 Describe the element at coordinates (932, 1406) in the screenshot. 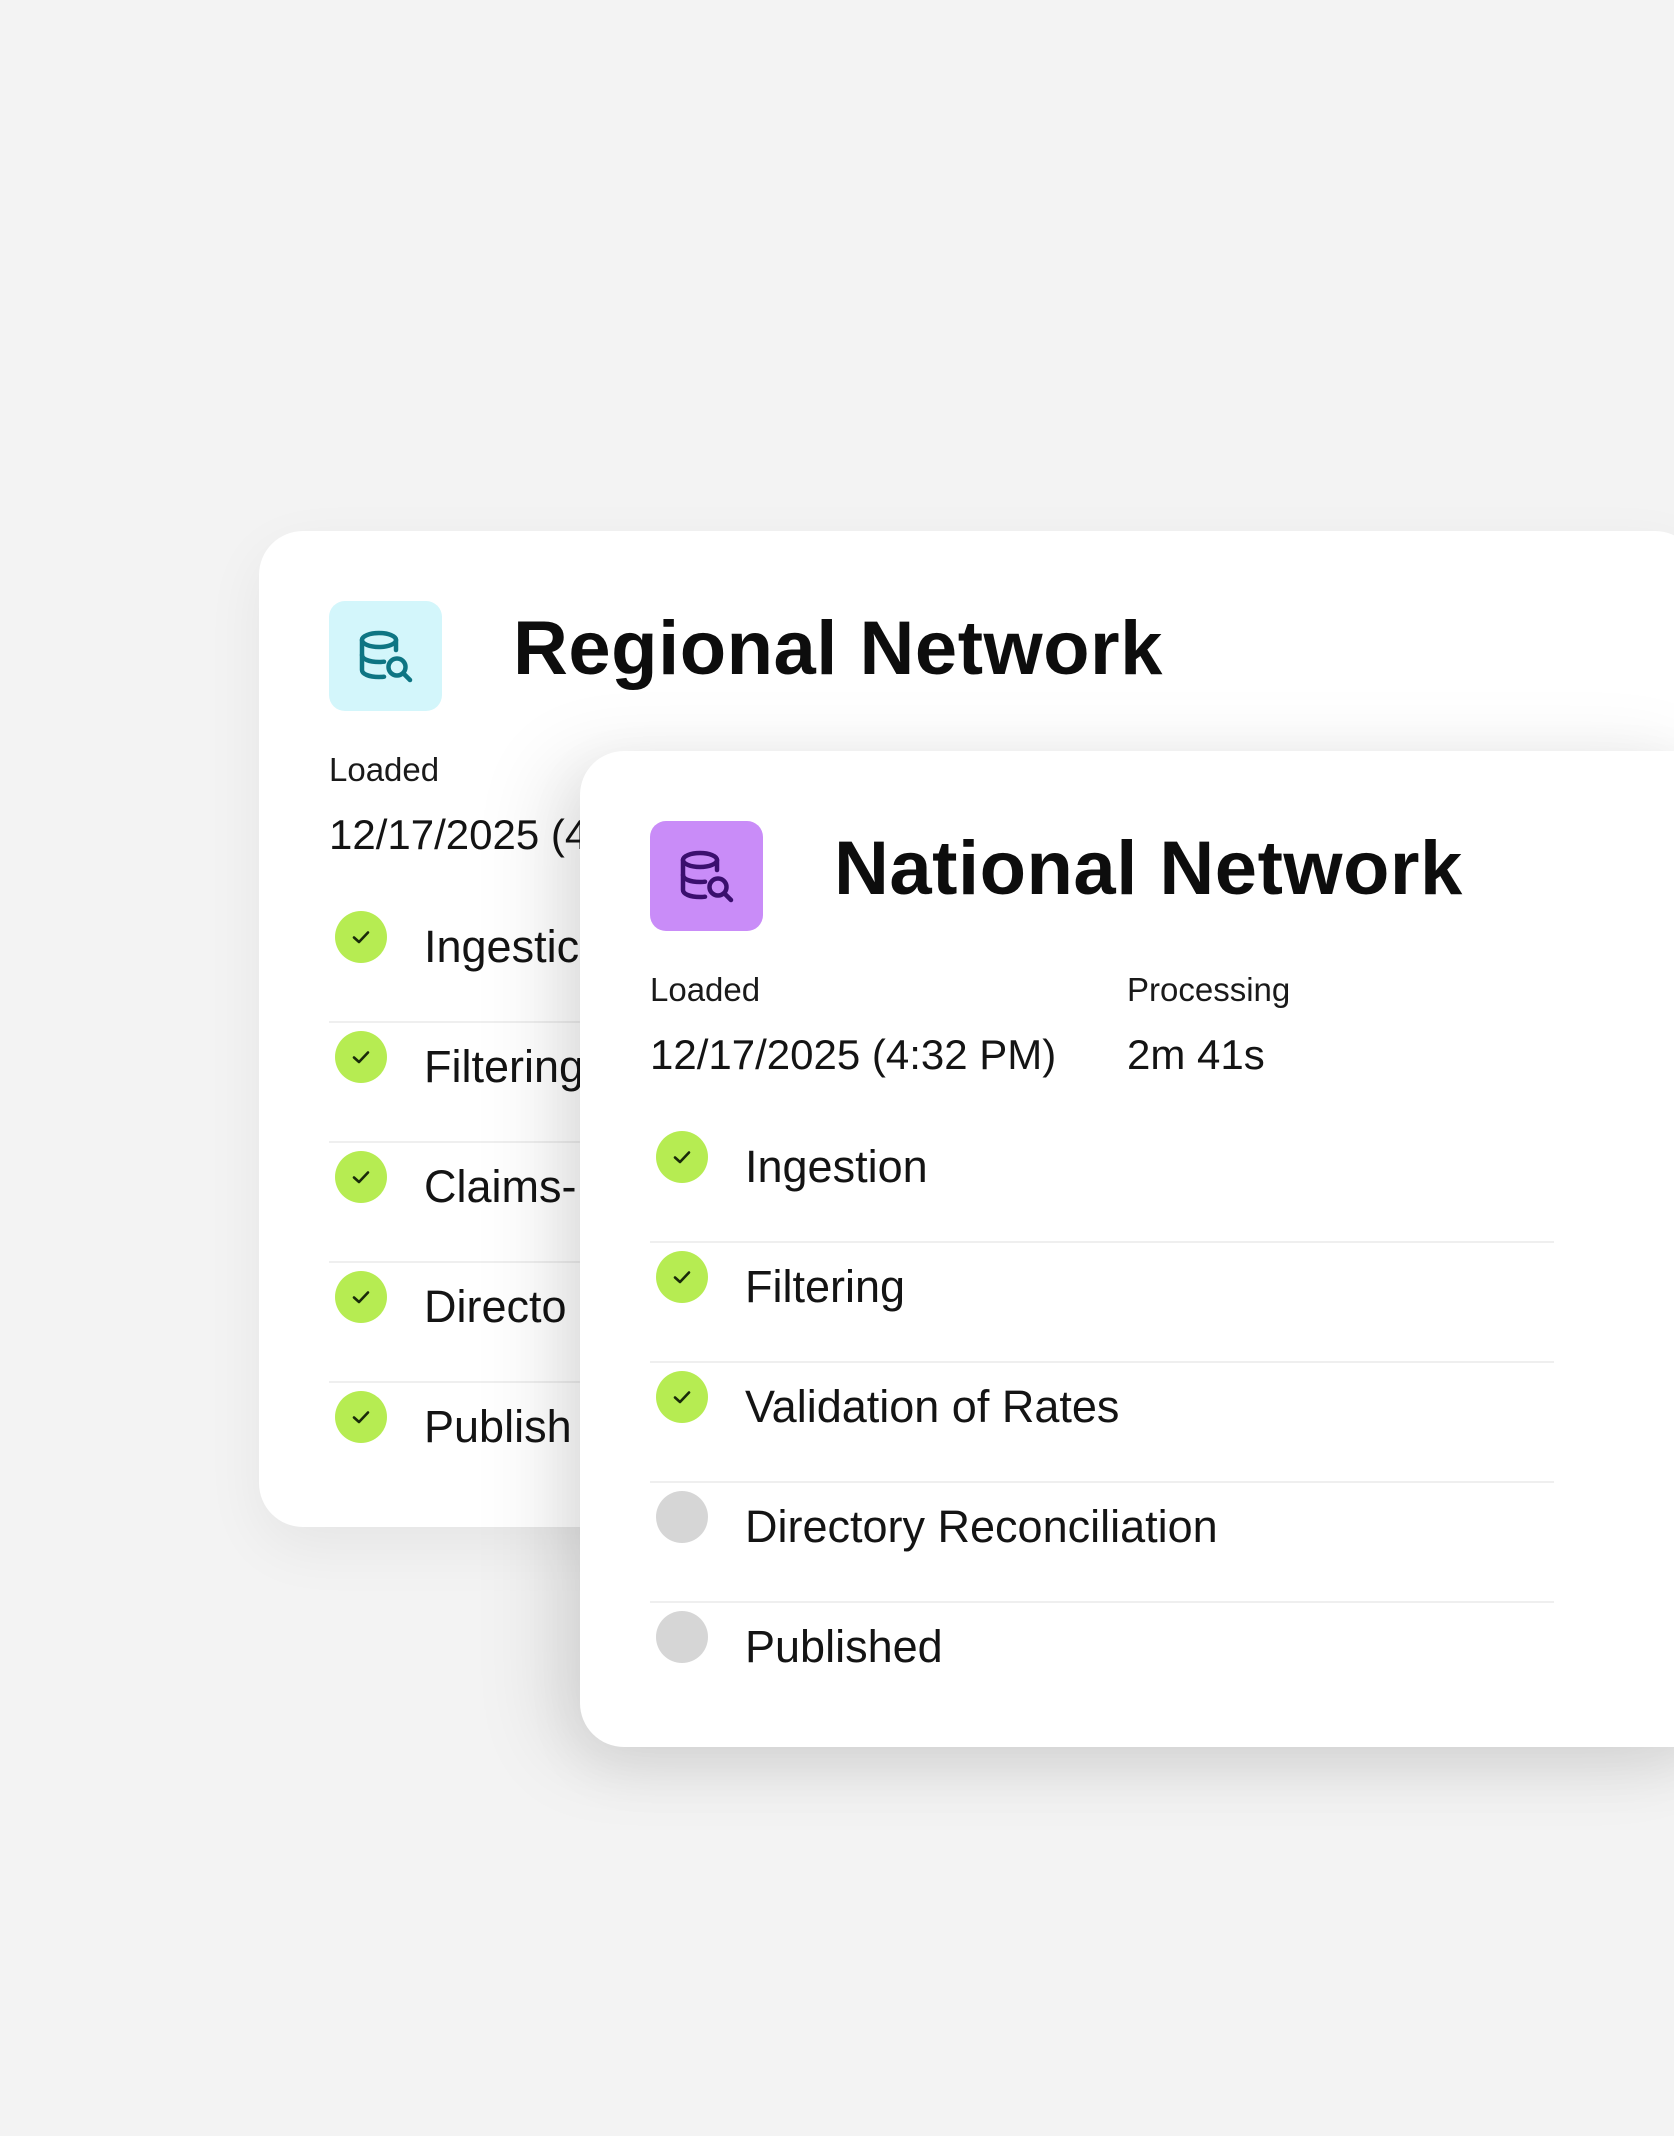

I see `step-label: Validation of Rates` at that location.